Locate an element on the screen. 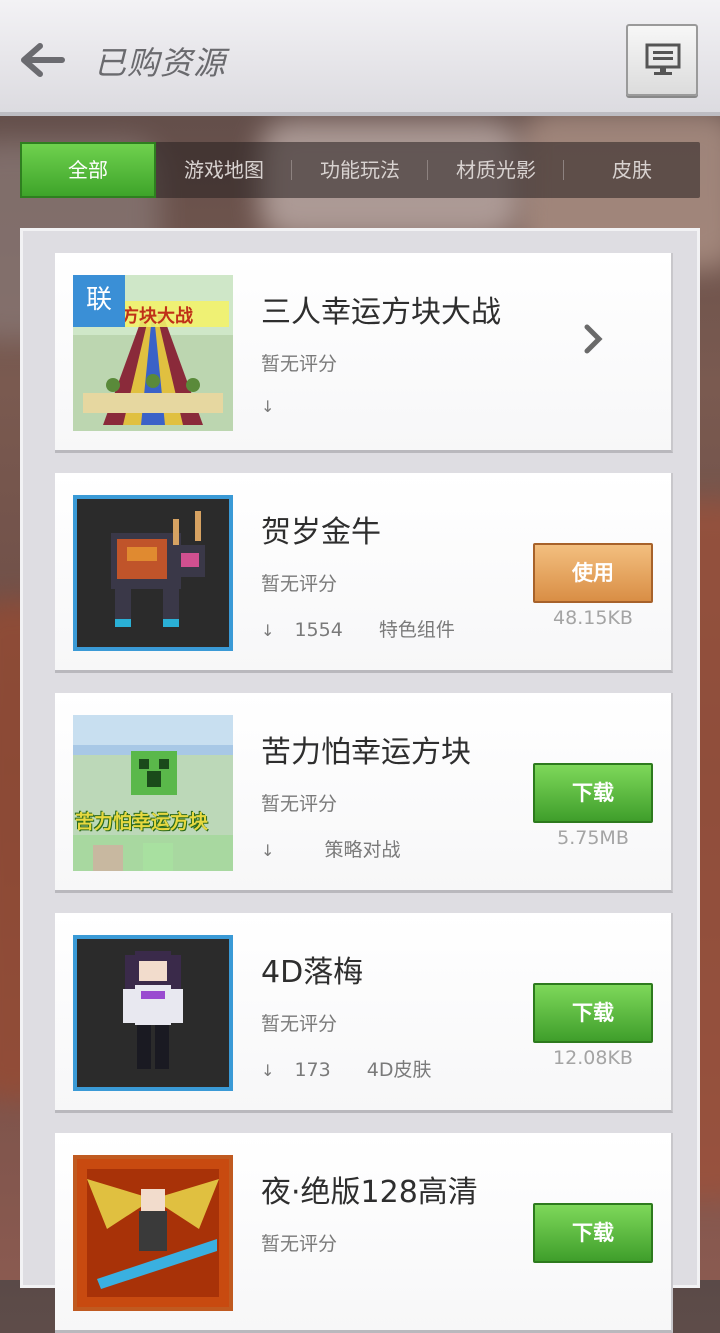 The image size is (720, 1333). resource-title: 苦力怕幸运方块 is located at coordinates (366, 752).